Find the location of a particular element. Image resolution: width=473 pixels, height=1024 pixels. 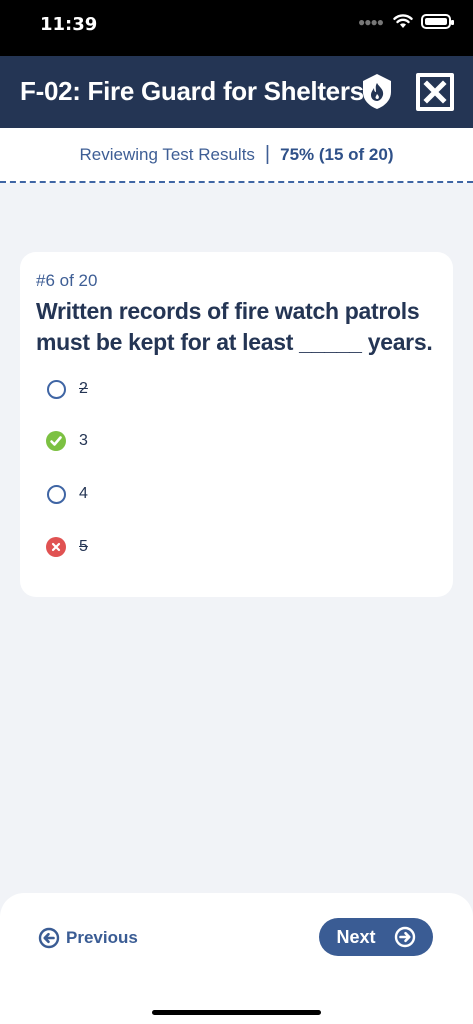

title-bar: F-02: Fire Guard for Shelters is located at coordinates (236, 92).